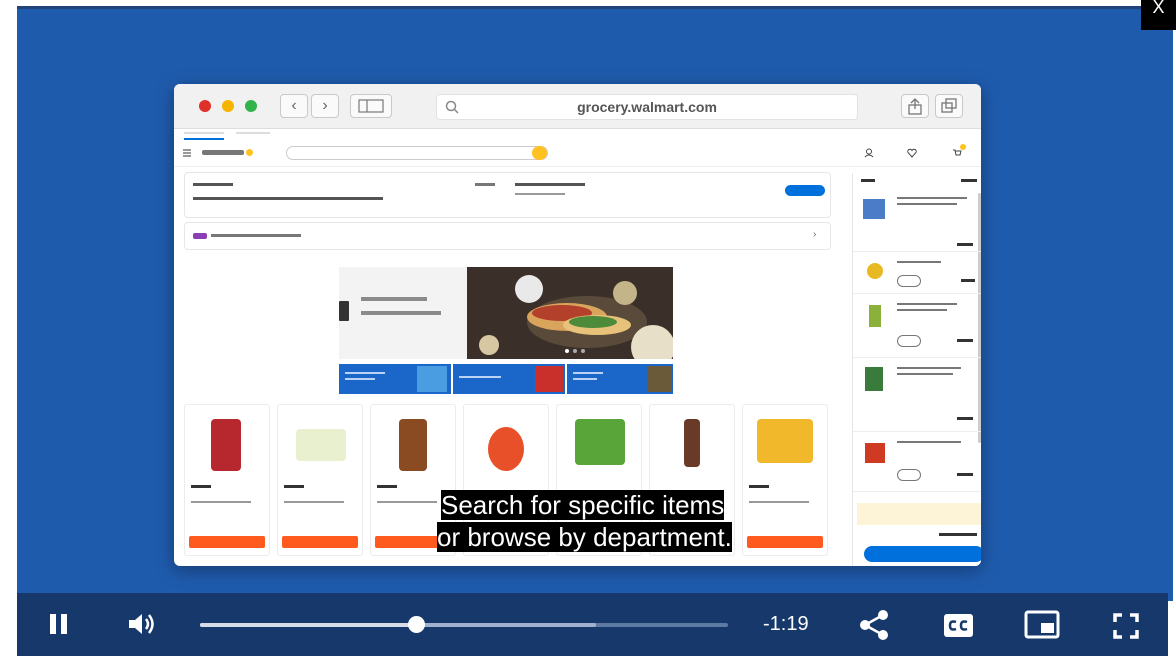 This screenshot has height=659, width=1176. I want to click on site-tabs, so click(577, 135).